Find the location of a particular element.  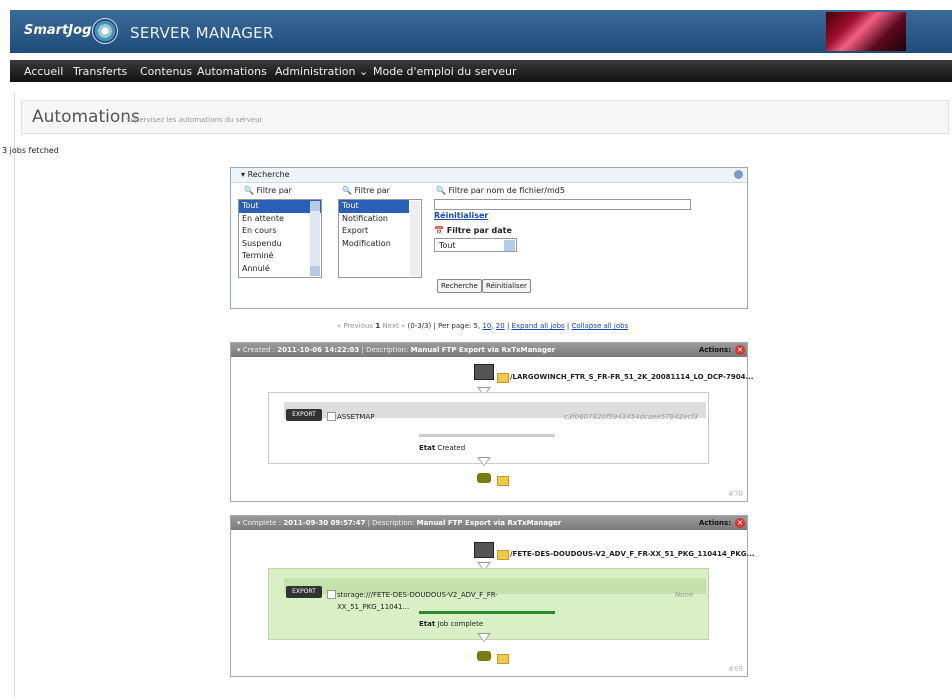

list-item: Notification is located at coordinates (380, 219).